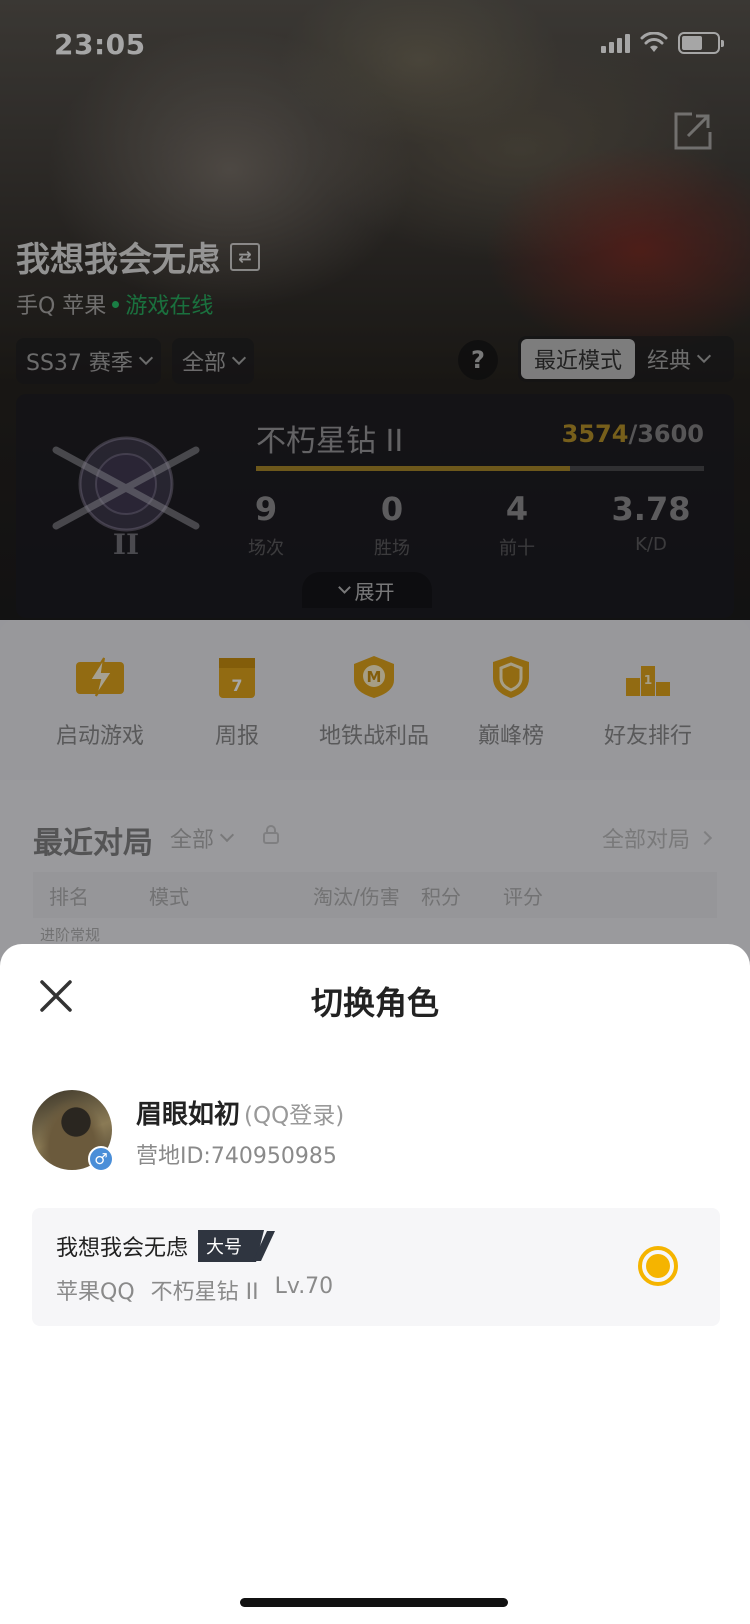 Image resolution: width=750 pixels, height=1624 pixels. What do you see at coordinates (95, 1292) in the screenshot?
I see `role-platform: 苹果QQ` at bounding box center [95, 1292].